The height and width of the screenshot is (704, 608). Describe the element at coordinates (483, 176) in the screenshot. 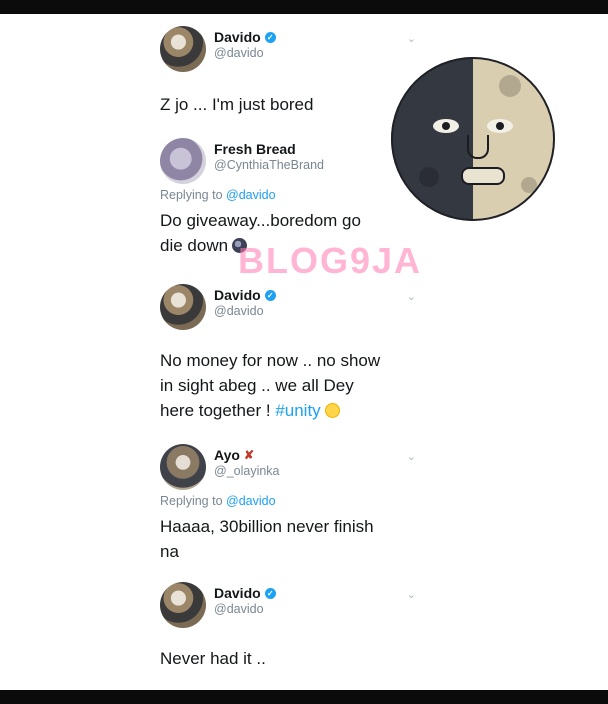

I see `moon-mouth` at that location.